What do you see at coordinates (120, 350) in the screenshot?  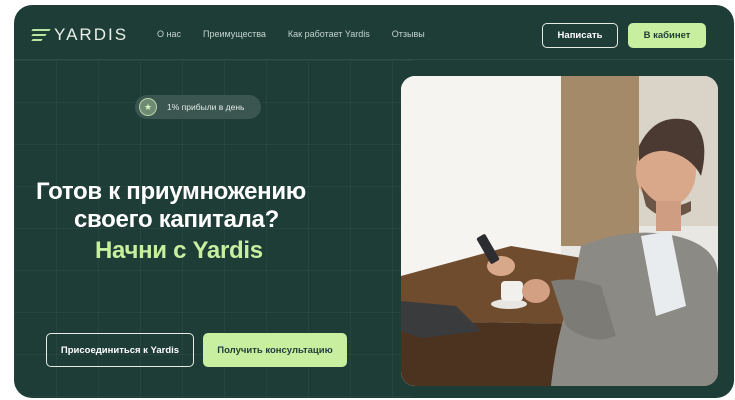 I see `join-button: Присоединиться к Yardis` at bounding box center [120, 350].